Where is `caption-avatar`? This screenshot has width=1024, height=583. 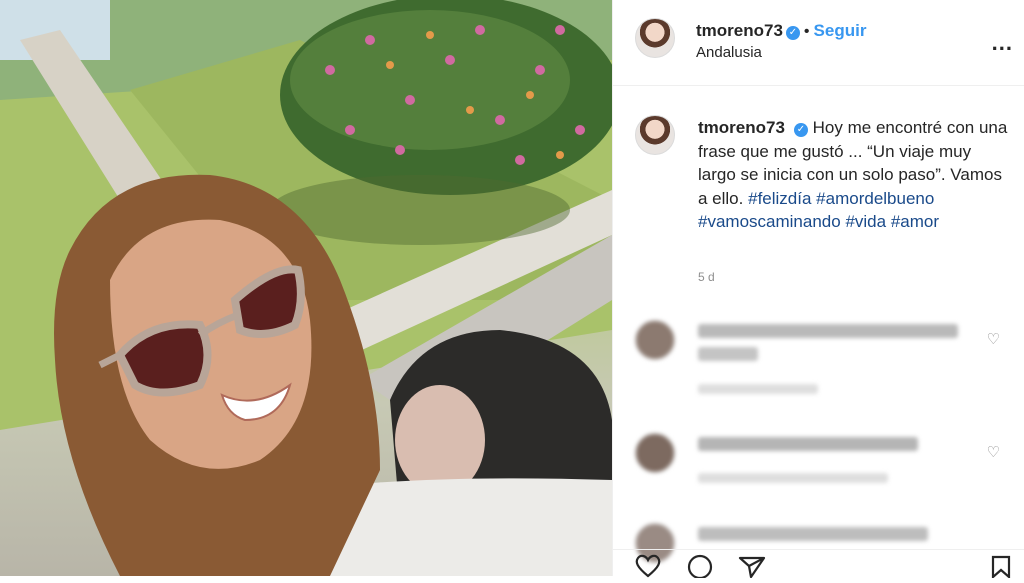
caption-avatar is located at coordinates (655, 135).